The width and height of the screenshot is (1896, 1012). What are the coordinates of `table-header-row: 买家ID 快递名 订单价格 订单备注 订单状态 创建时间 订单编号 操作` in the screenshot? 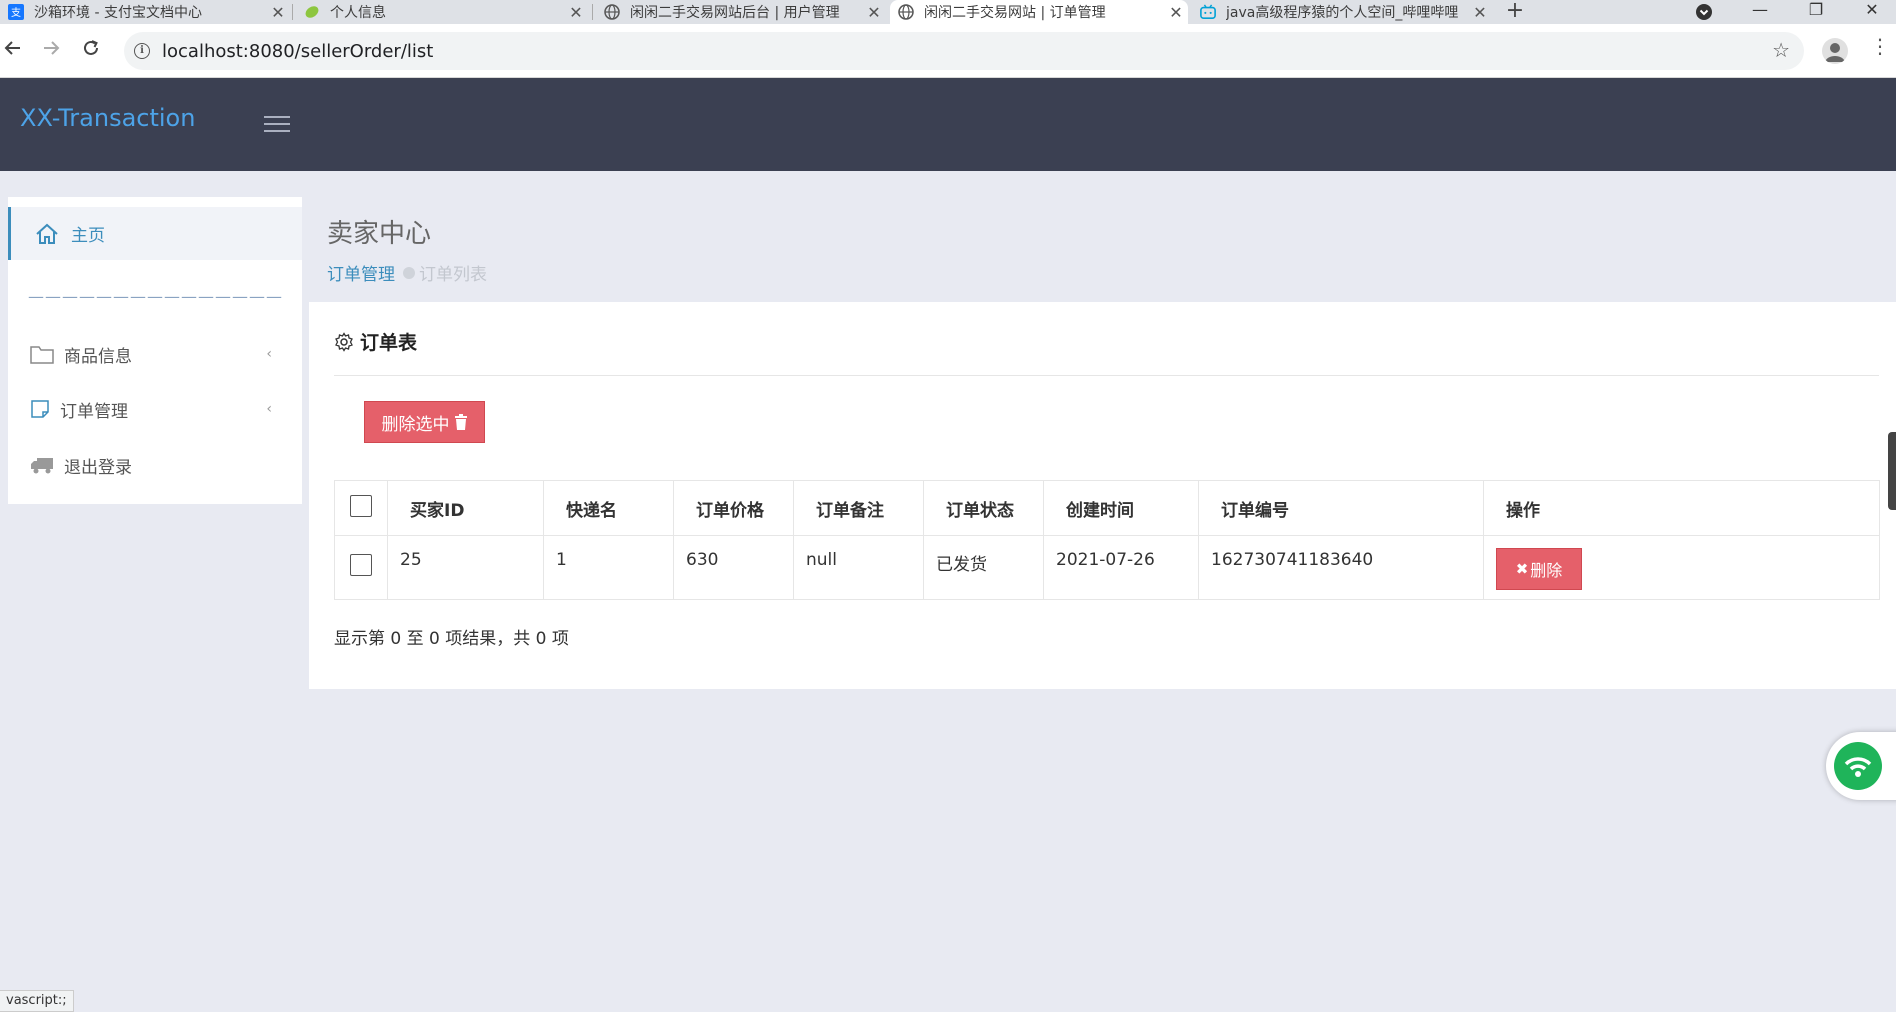 It's located at (1107, 508).